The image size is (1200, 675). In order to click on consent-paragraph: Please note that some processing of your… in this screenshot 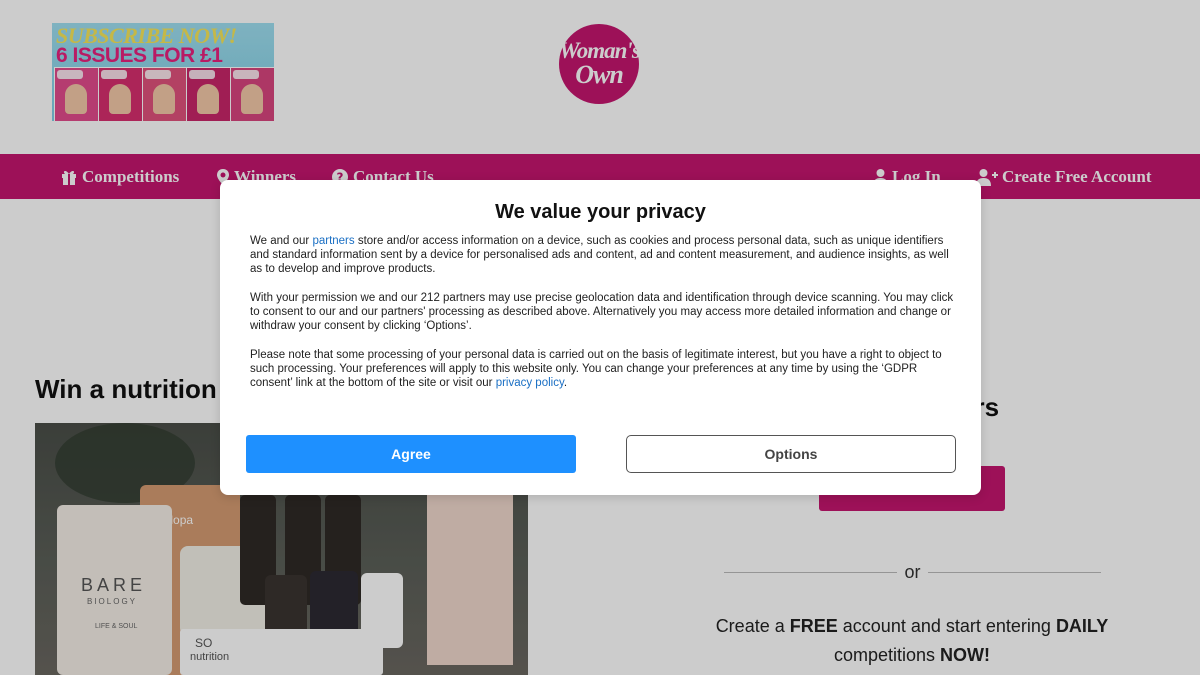, I will do `click(596, 369)`.